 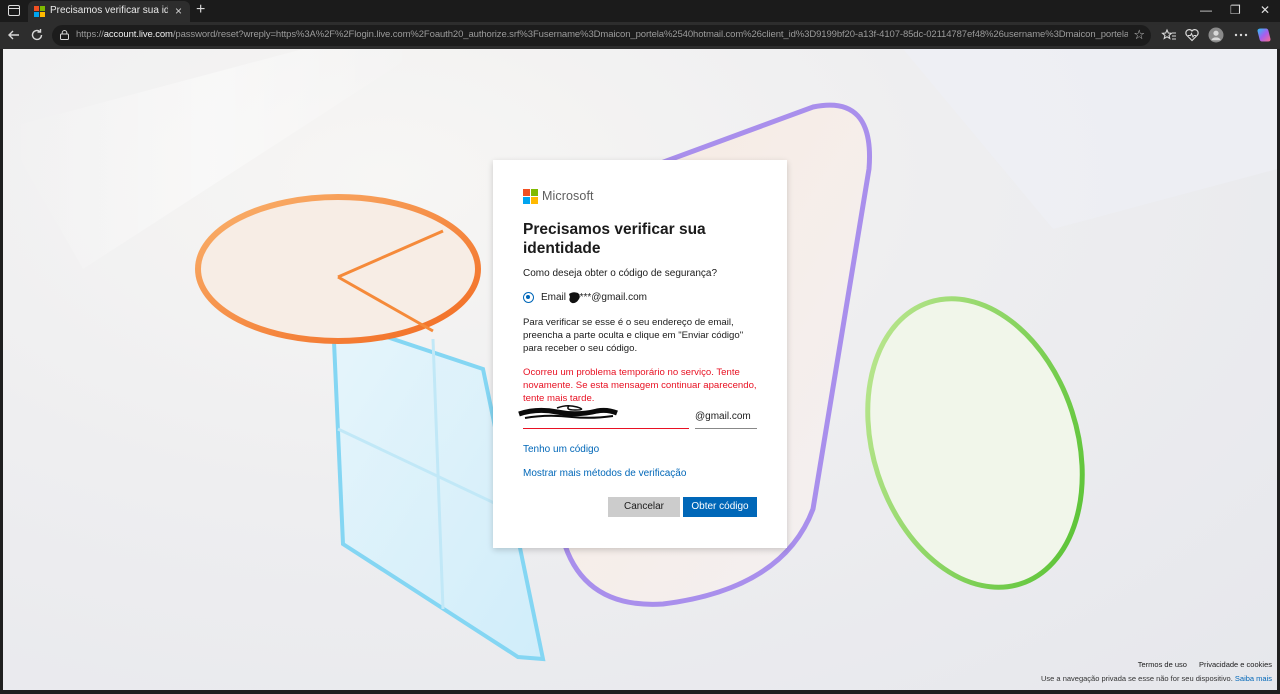 What do you see at coordinates (614, 239) in the screenshot?
I see `page-title: Precisamos verificar sua identidade` at bounding box center [614, 239].